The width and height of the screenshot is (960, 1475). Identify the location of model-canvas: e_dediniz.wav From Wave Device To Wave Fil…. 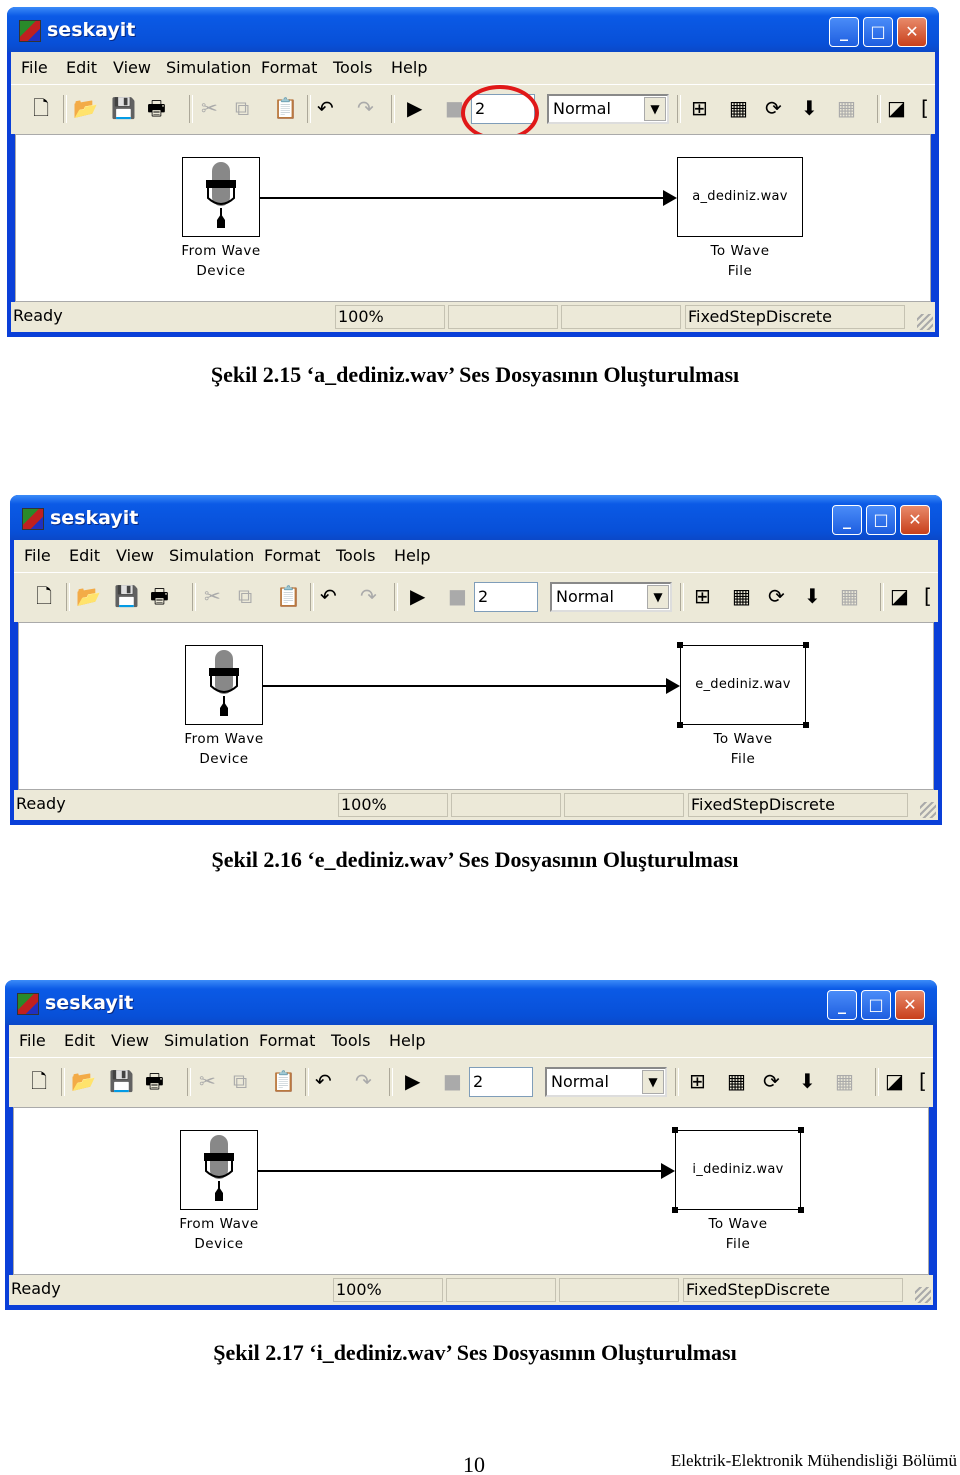
(476, 706).